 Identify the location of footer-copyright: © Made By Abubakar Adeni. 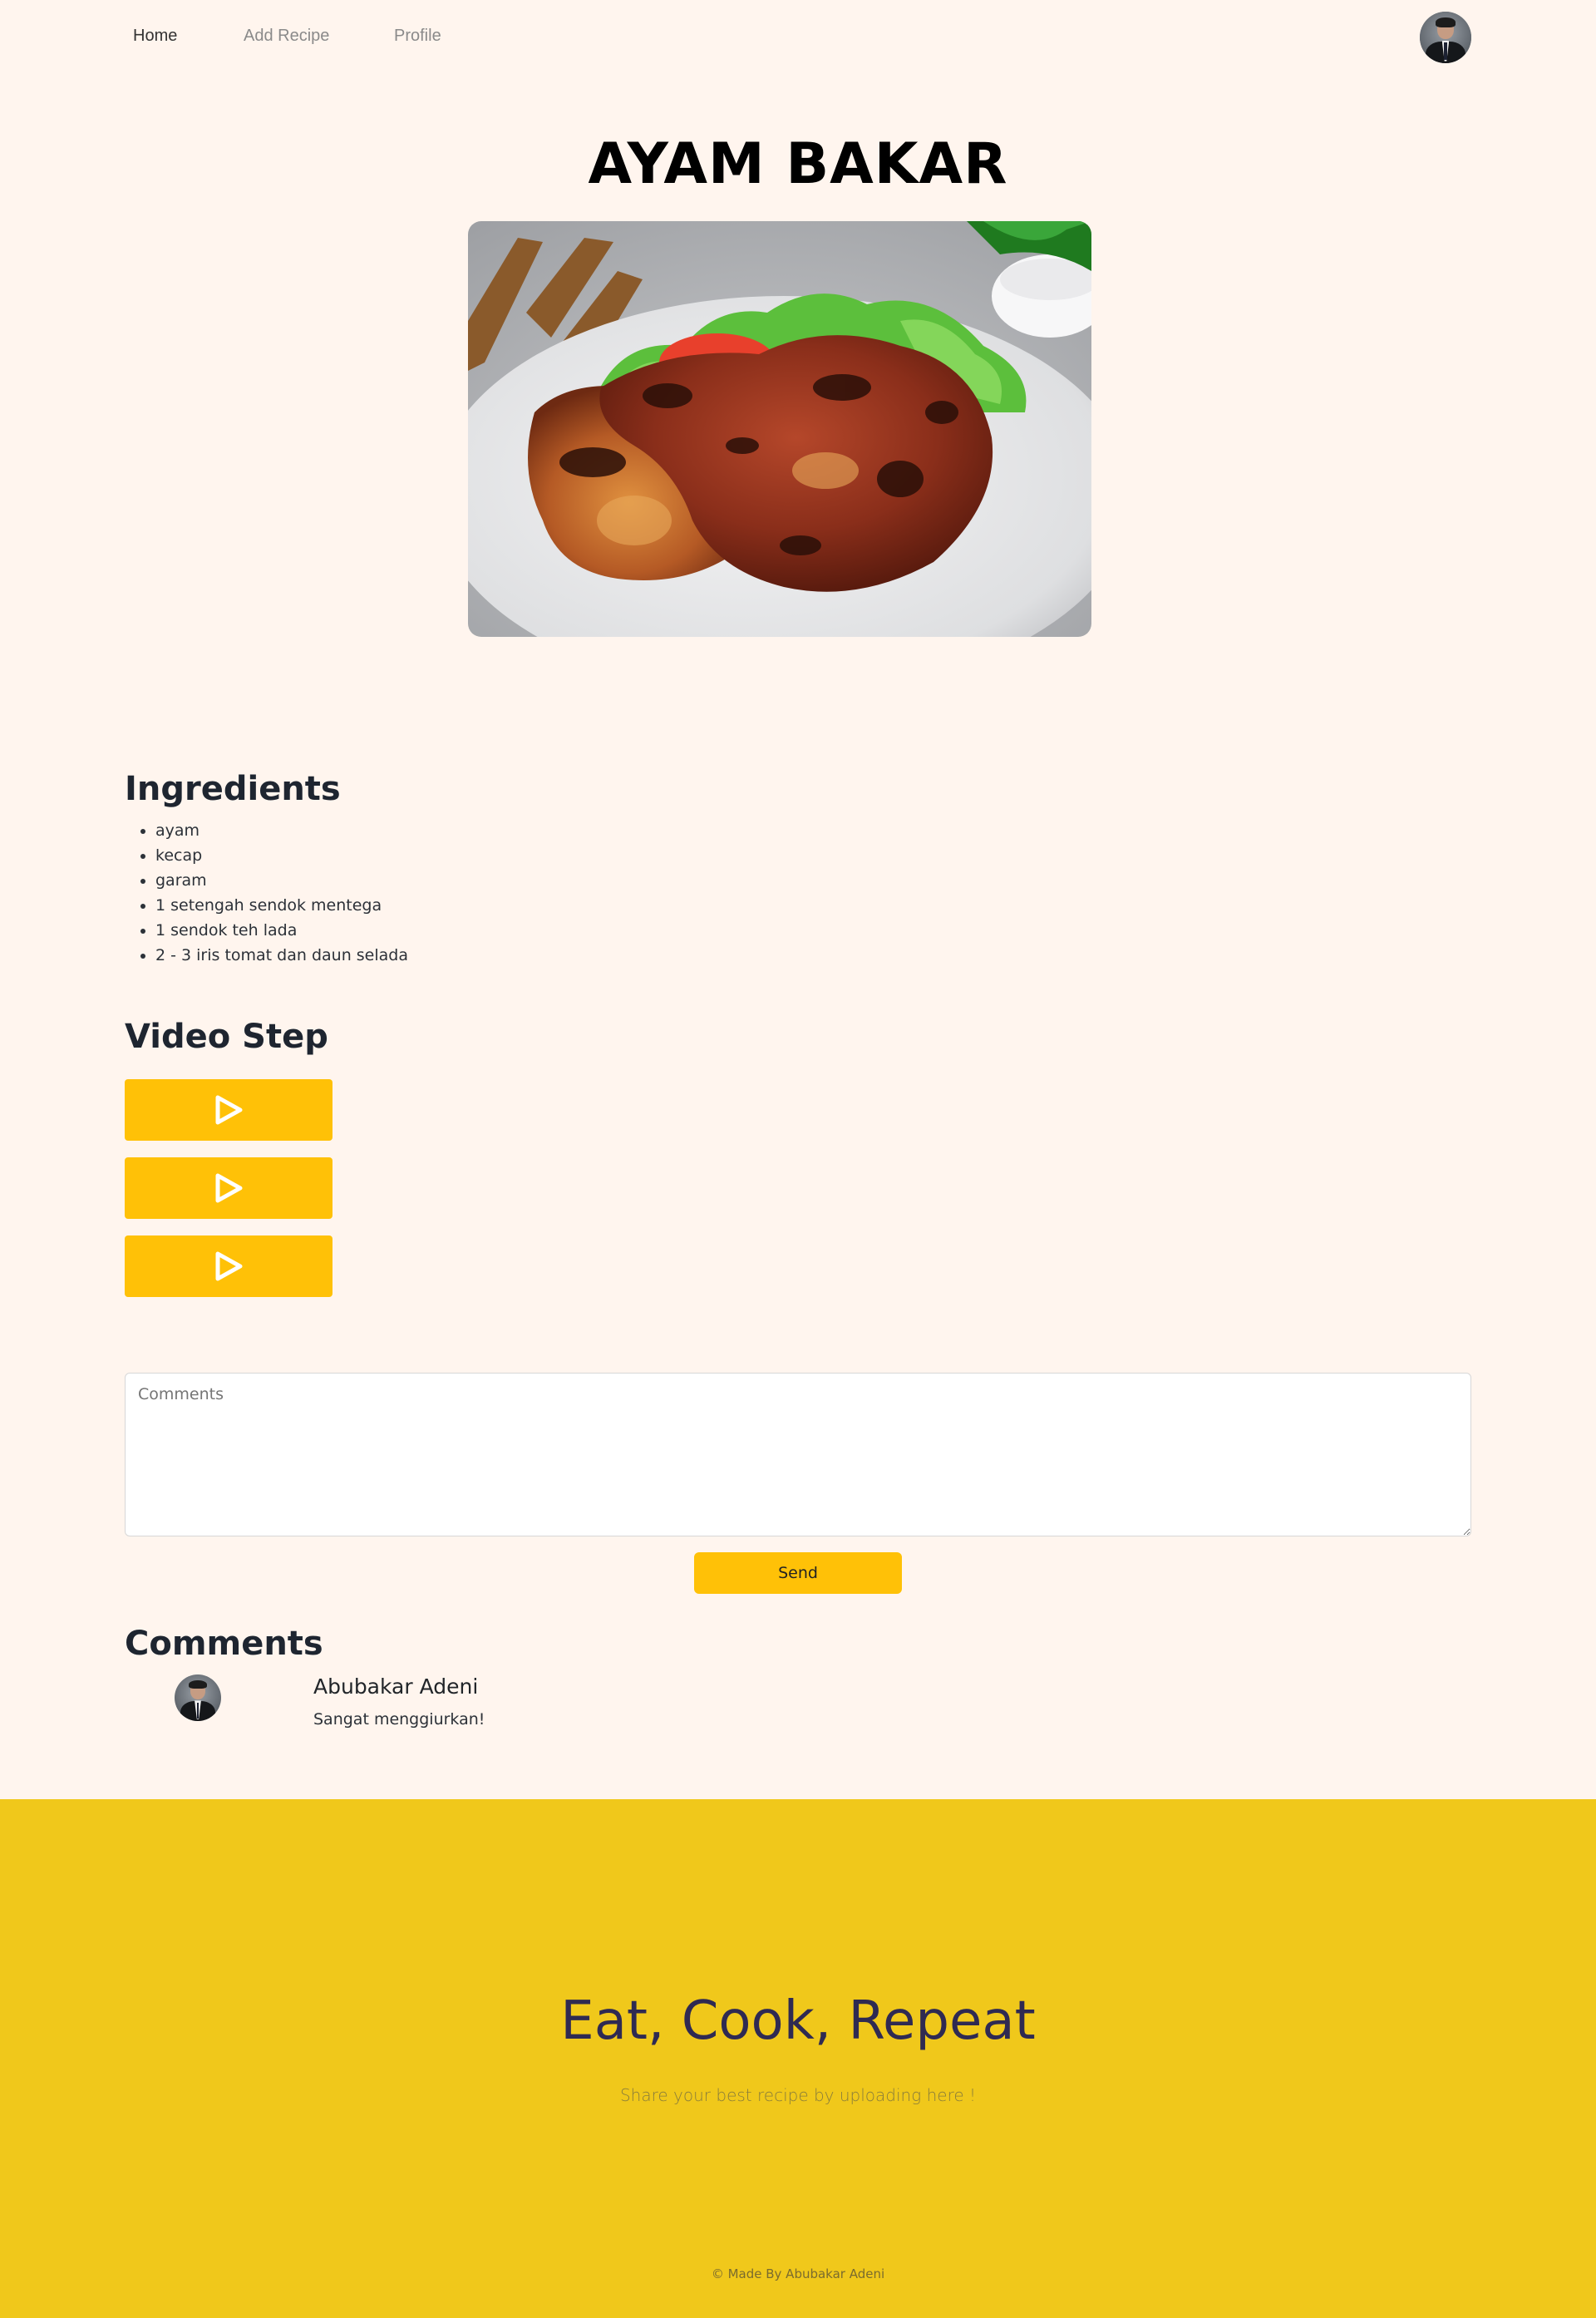
(798, 2273).